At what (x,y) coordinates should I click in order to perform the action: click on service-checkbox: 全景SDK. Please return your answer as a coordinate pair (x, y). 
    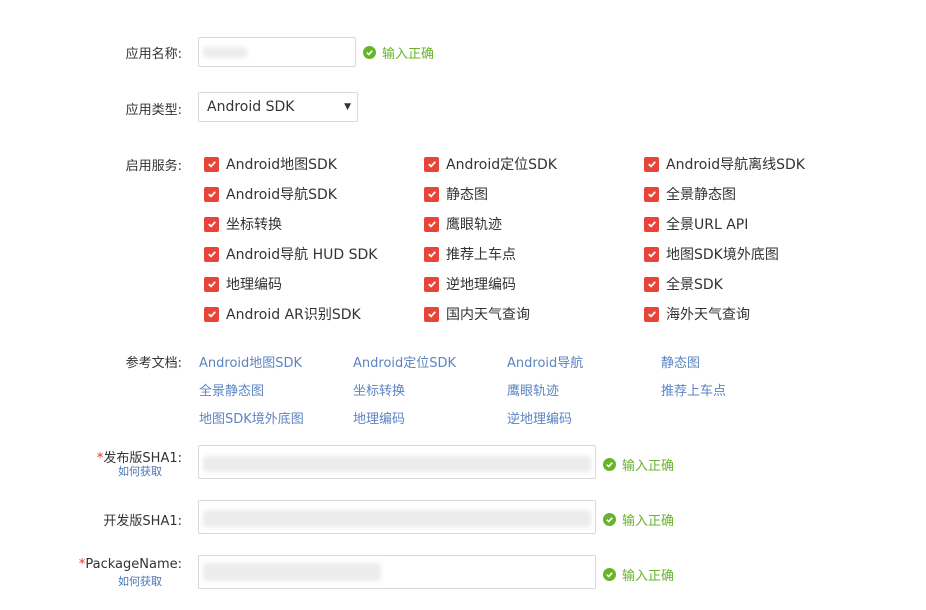
    Looking at the image, I should click on (683, 284).